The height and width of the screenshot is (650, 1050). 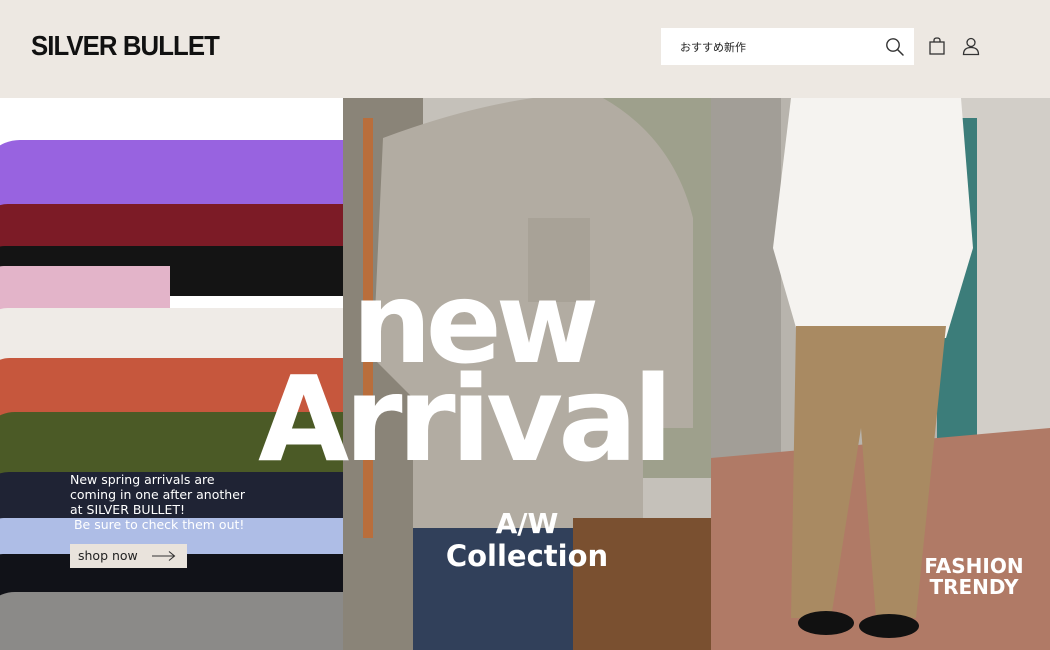 I want to click on collection-season: A/W, so click(x=527, y=523).